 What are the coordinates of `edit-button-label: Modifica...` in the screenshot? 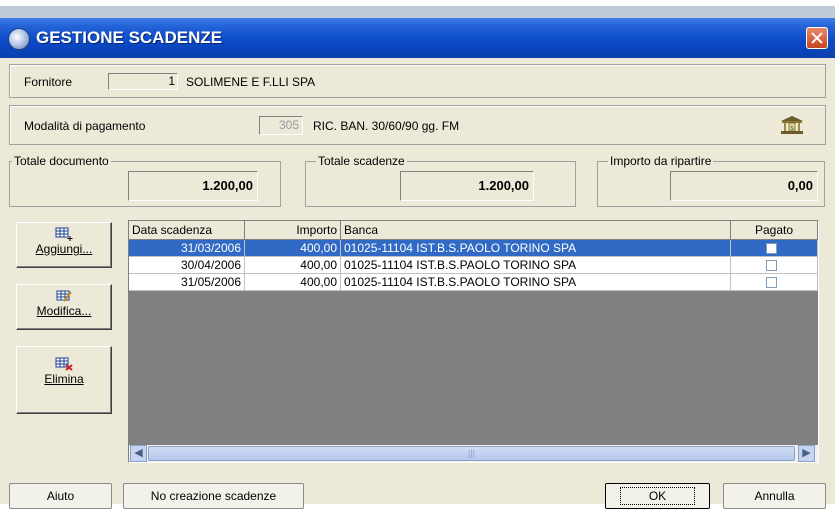 It's located at (64, 311).